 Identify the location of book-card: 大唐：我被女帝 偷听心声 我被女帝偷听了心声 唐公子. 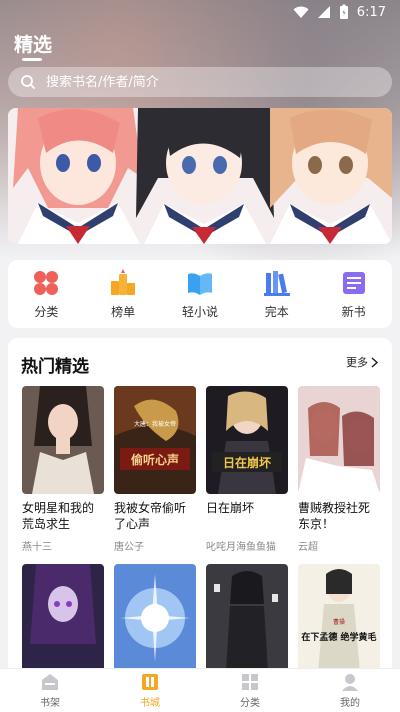
(155, 469).